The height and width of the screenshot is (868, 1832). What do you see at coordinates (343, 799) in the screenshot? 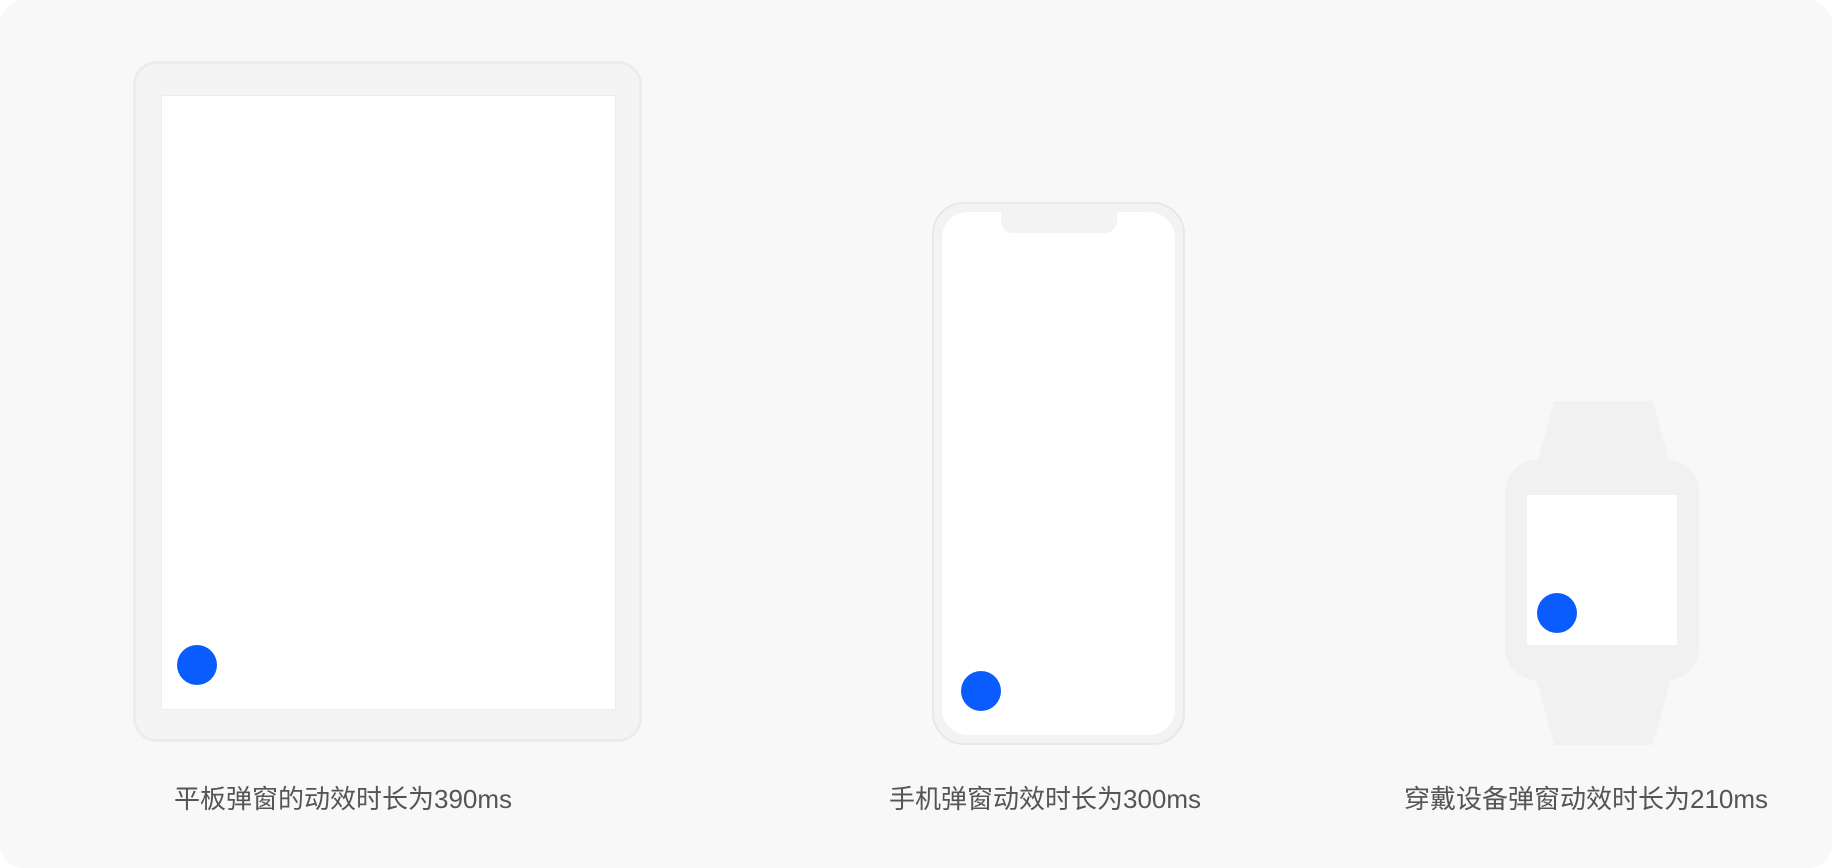
I see `tablet-caption: 平板弹窗的动效时长为390ms` at bounding box center [343, 799].